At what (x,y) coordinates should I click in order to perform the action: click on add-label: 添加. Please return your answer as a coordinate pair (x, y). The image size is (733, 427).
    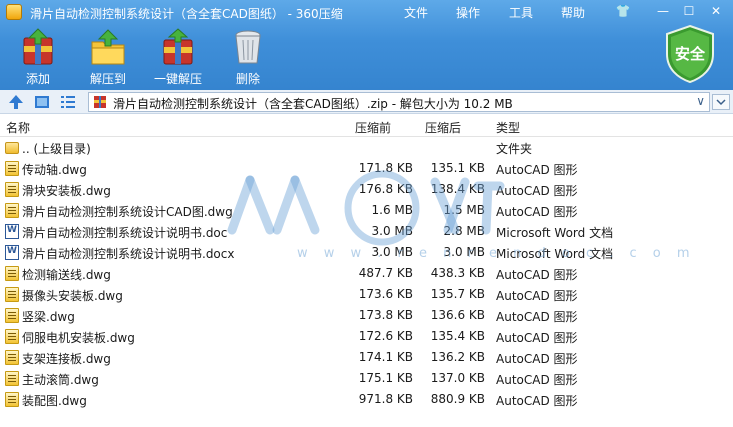
    Looking at the image, I should click on (37, 79).